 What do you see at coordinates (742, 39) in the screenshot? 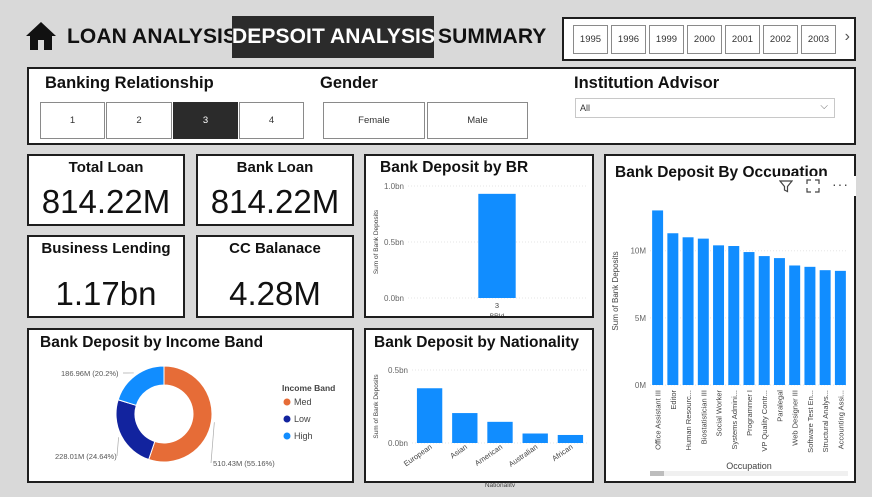
I see `year-button: 2001` at bounding box center [742, 39].